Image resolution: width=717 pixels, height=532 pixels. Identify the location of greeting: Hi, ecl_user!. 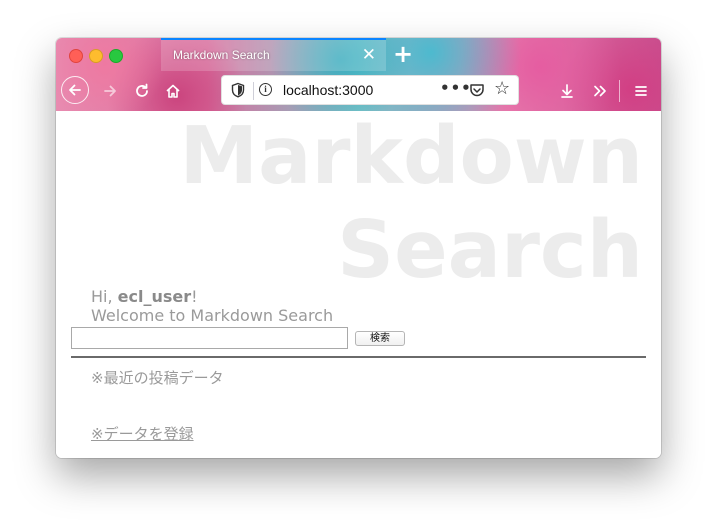
(144, 296).